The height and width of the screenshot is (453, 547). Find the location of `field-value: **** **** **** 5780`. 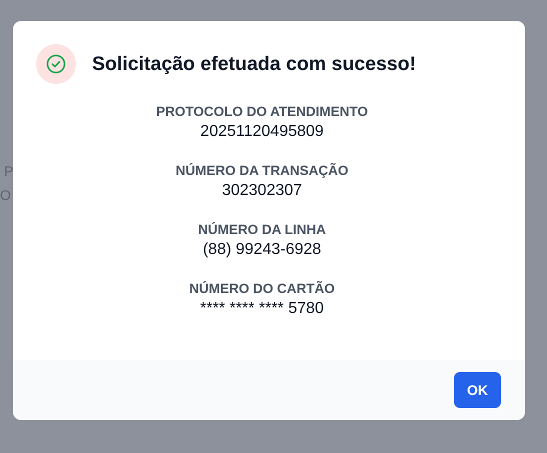

field-value: **** **** **** 5780 is located at coordinates (262, 309).